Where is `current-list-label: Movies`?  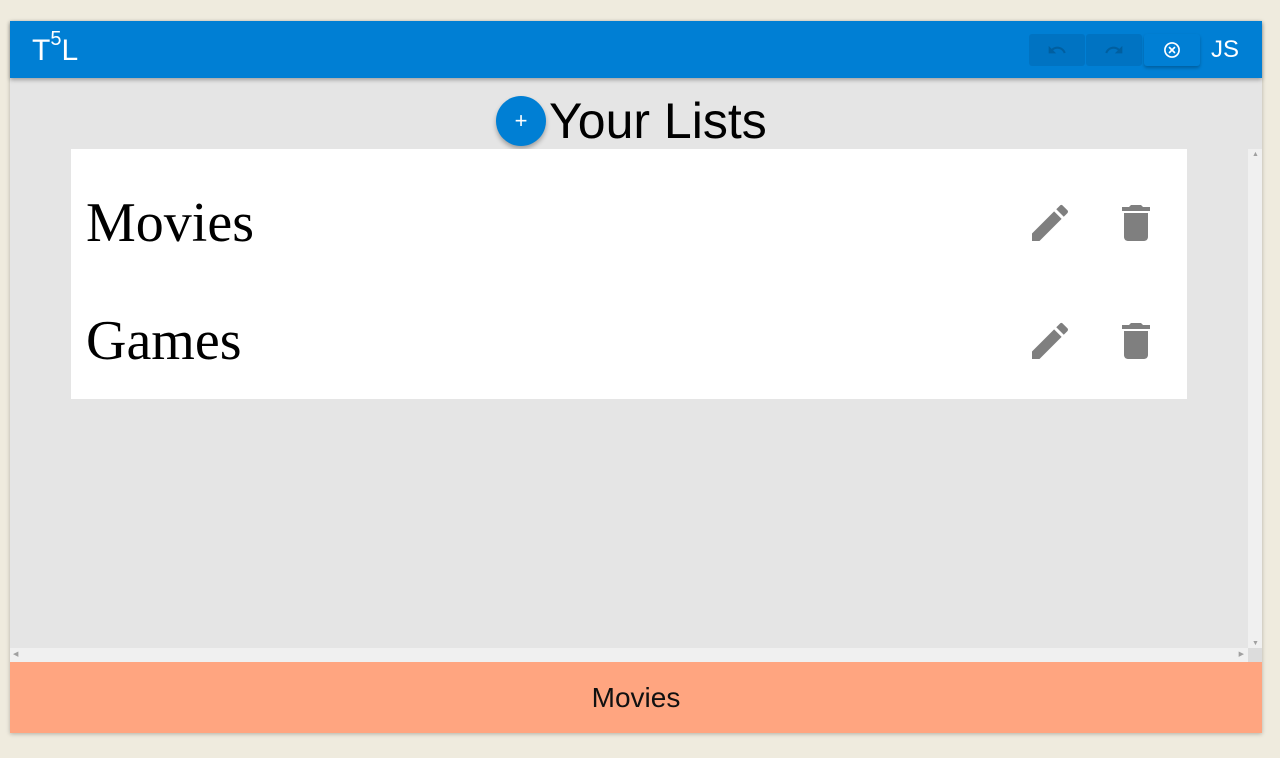
current-list-label: Movies is located at coordinates (636, 697).